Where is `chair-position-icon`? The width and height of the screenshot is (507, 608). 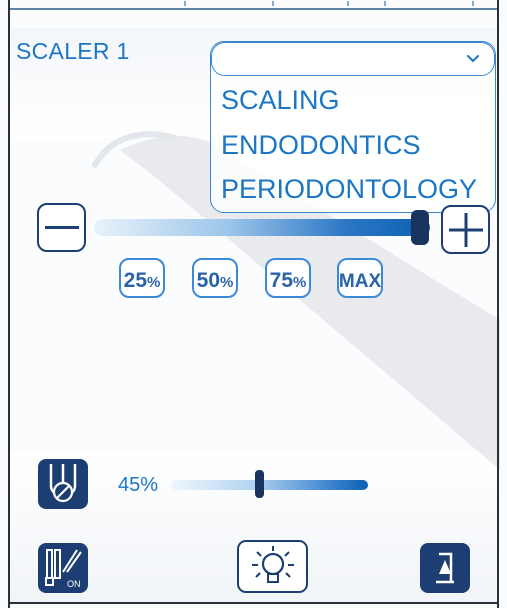
chair-position-icon is located at coordinates (445, 568).